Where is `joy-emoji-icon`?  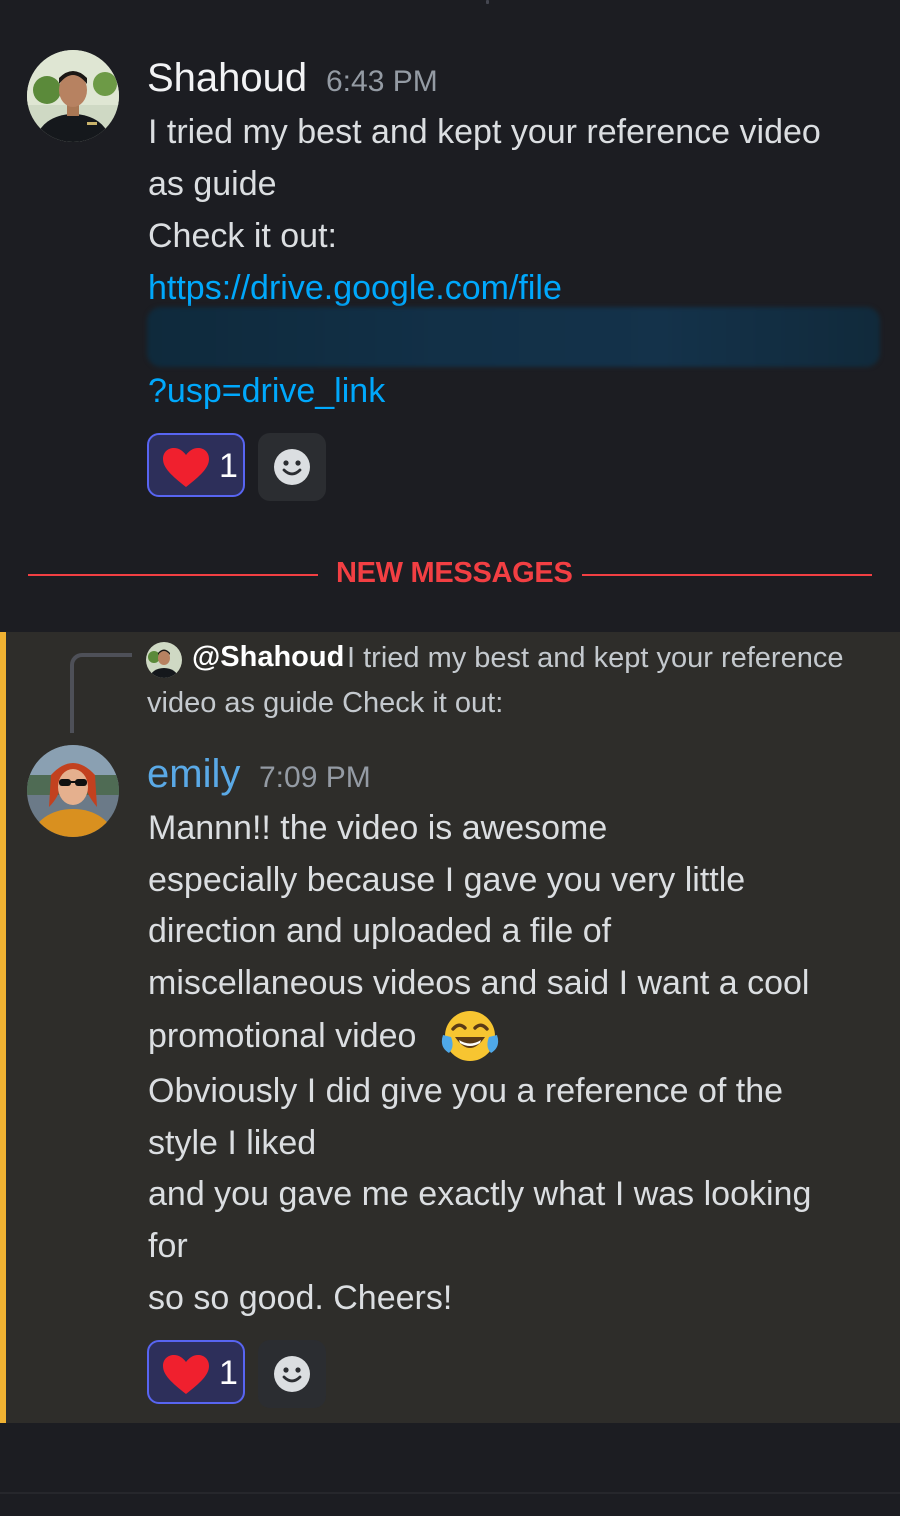 joy-emoji-icon is located at coordinates (470, 1036).